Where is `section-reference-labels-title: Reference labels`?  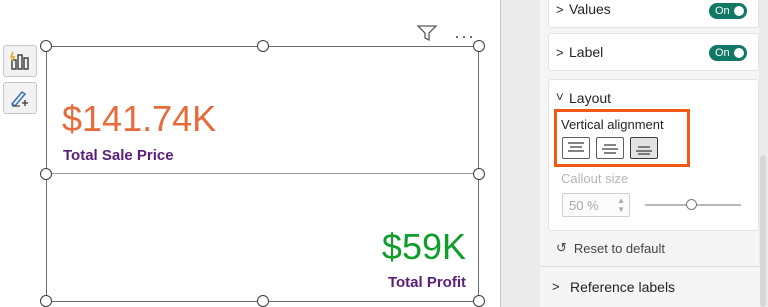
section-reference-labels-title: Reference labels is located at coordinates (623, 287).